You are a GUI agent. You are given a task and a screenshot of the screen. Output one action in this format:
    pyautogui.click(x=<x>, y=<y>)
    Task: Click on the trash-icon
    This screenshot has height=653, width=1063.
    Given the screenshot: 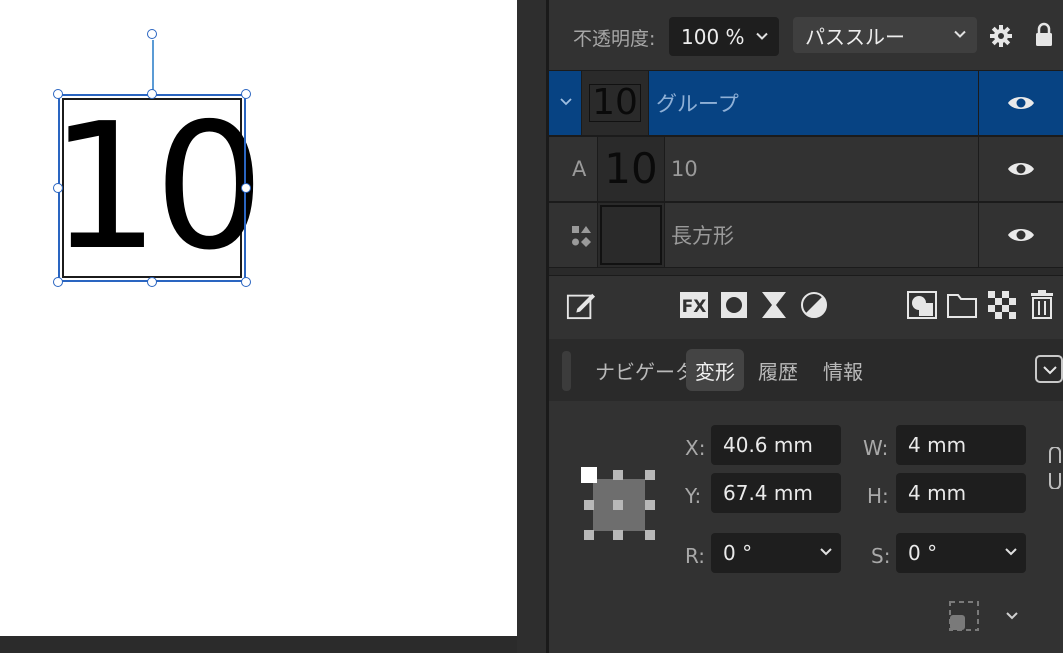 What is the action you would take?
    pyautogui.click(x=1042, y=305)
    